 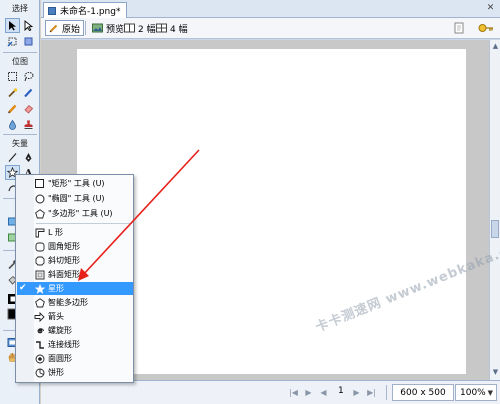 I want to click on annotation-arrow, so click(x=139, y=215).